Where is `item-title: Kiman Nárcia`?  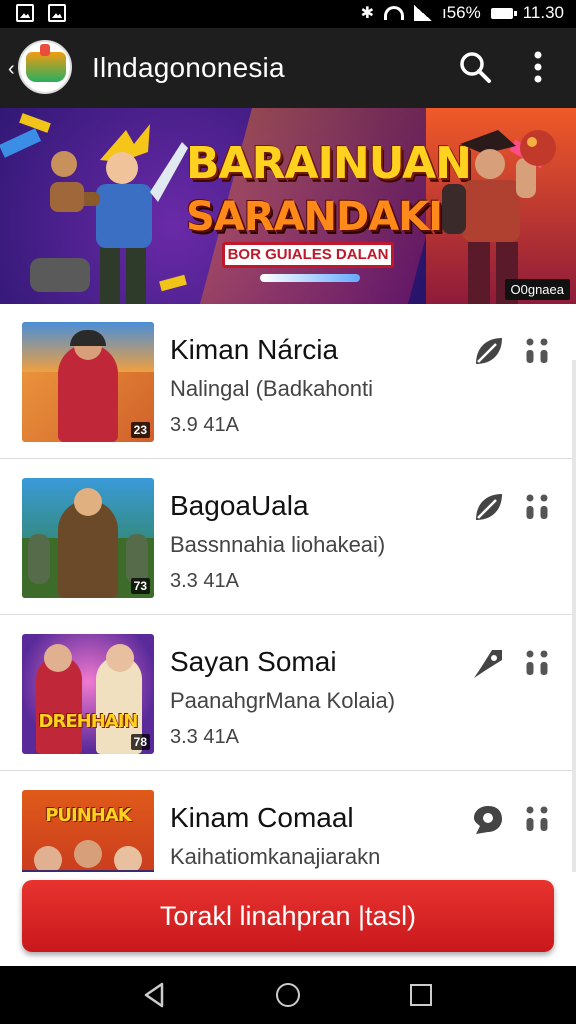
item-title: Kiman Nárcia is located at coordinates (254, 349).